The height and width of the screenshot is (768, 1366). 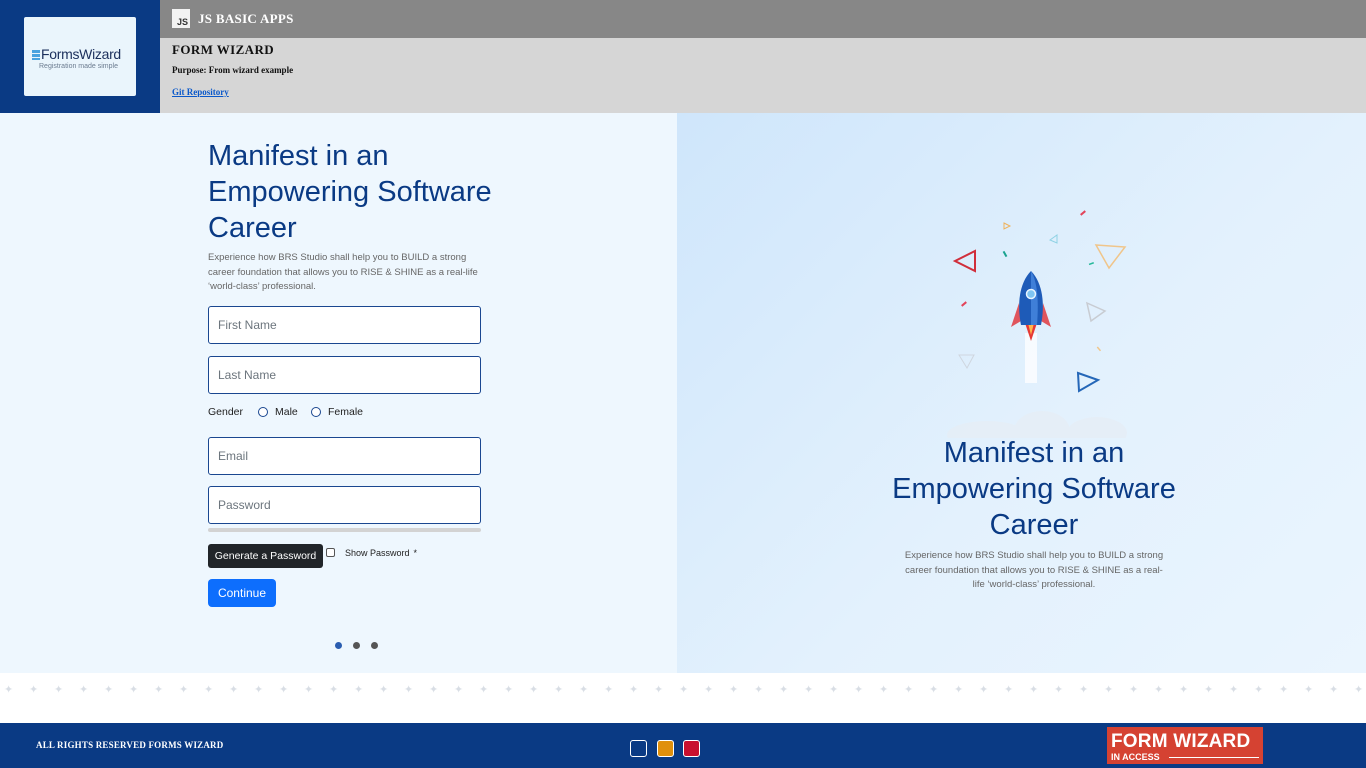 I want to click on generate-password-button: Generate a Password, so click(x=265, y=556).